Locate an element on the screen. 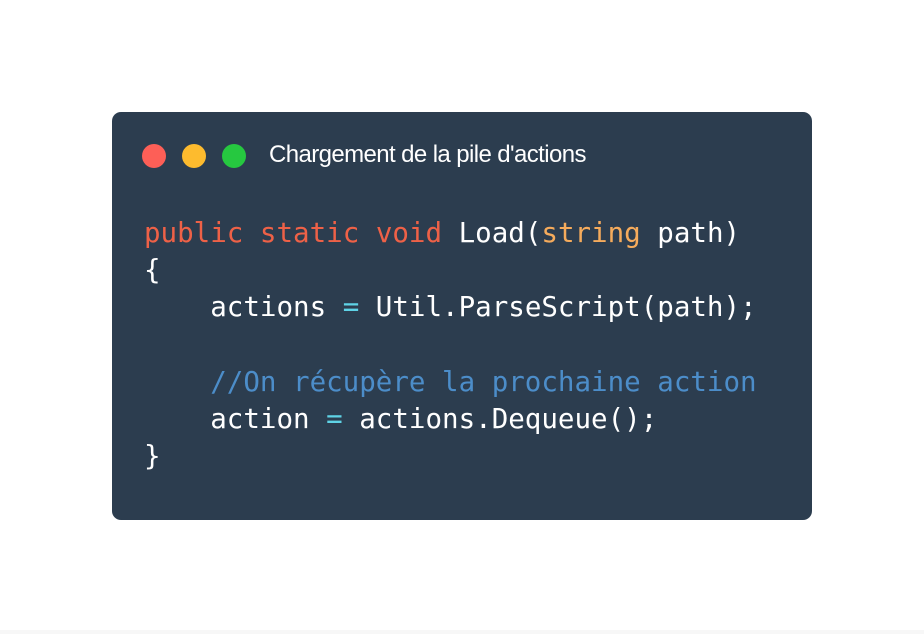 The width and height of the screenshot is (924, 634). code-line: actions = Util.ParseScript(path); is located at coordinates (450, 307).